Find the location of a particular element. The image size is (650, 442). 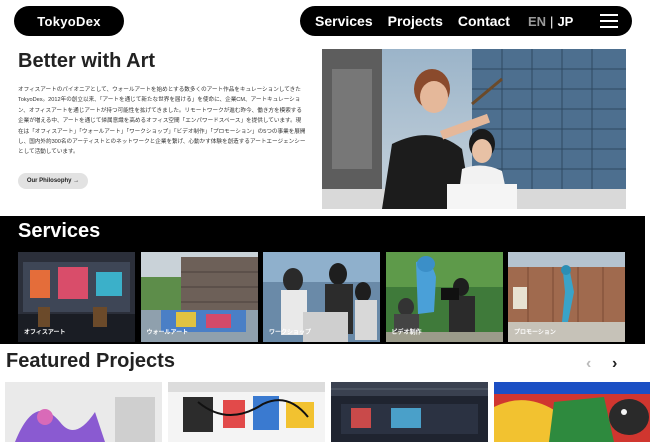

nav-contact: Contact is located at coordinates (484, 21).